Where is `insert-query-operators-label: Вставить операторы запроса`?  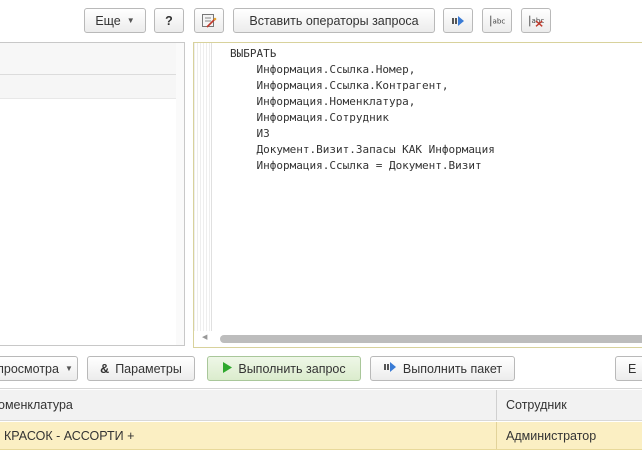 insert-query-operators-label: Вставить операторы запроса is located at coordinates (334, 20).